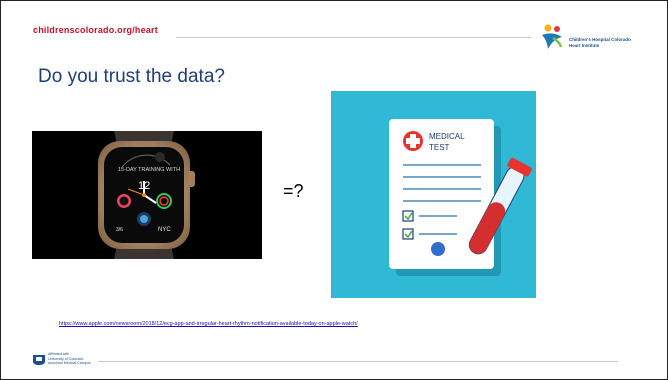 This screenshot has height=380, width=668. What do you see at coordinates (358, 361) in the screenshot?
I see `footer-divider` at bounding box center [358, 361].